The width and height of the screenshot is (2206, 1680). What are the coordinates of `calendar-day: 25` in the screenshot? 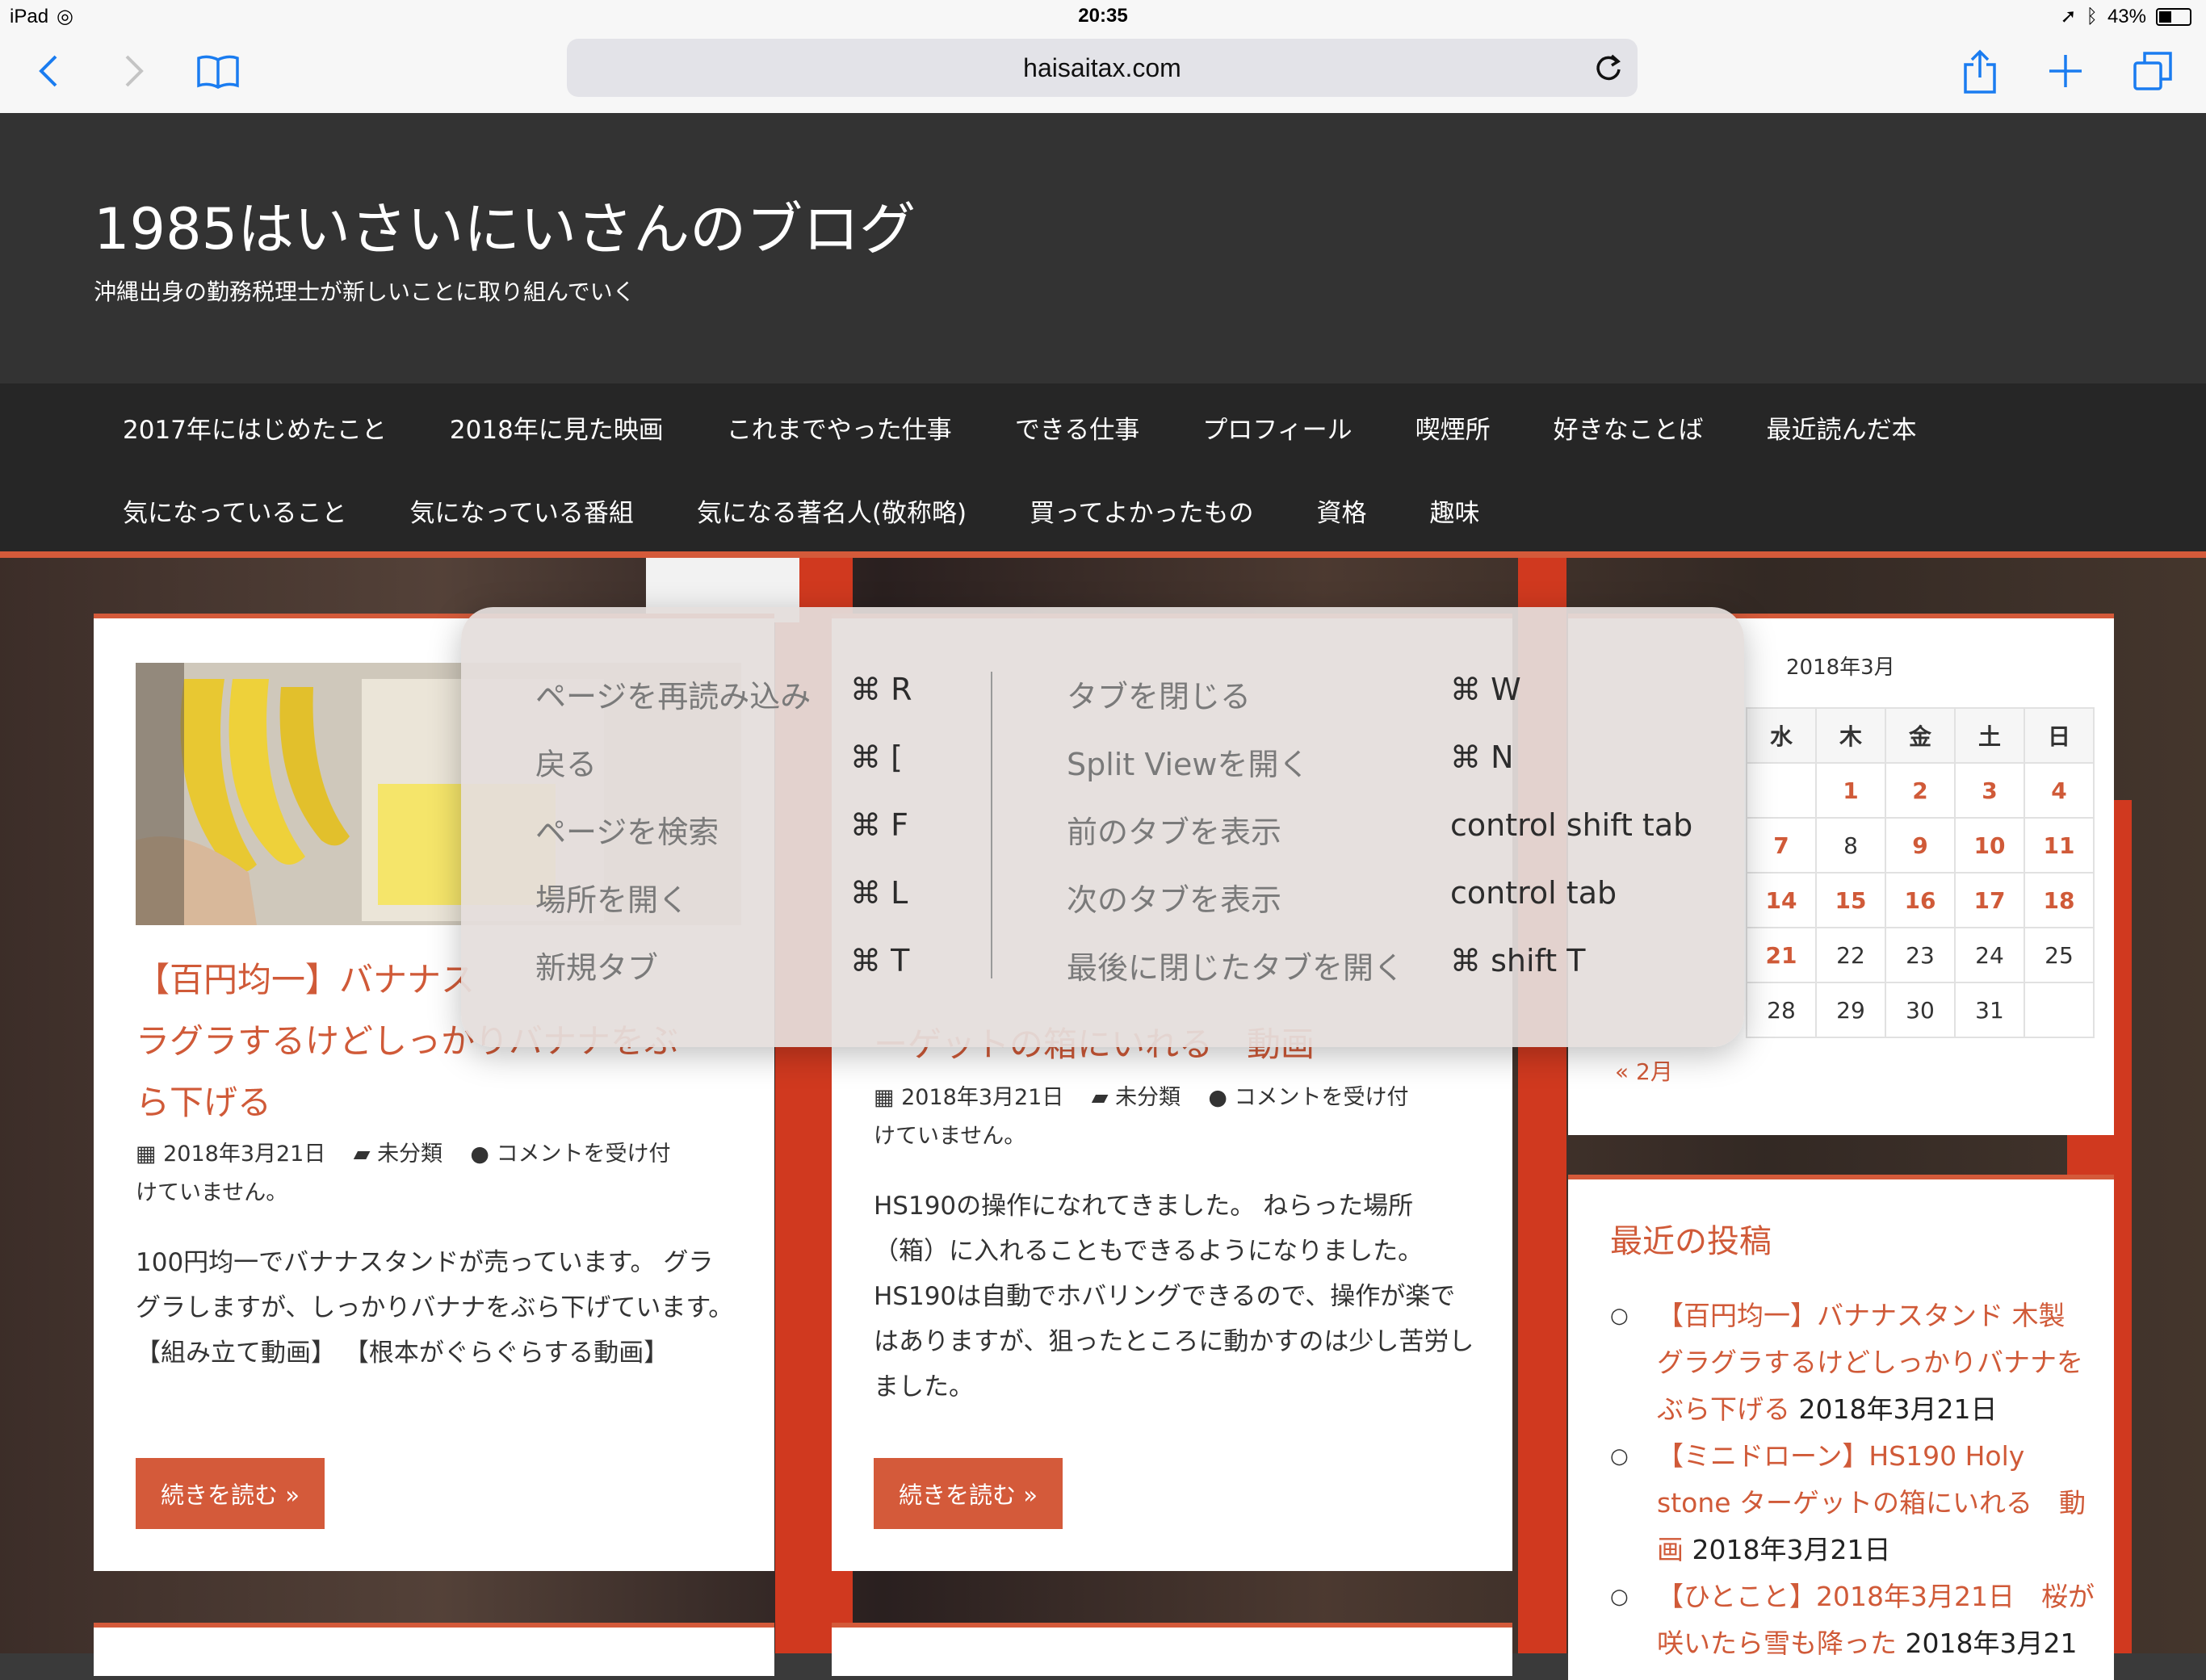 It's located at (2059, 955).